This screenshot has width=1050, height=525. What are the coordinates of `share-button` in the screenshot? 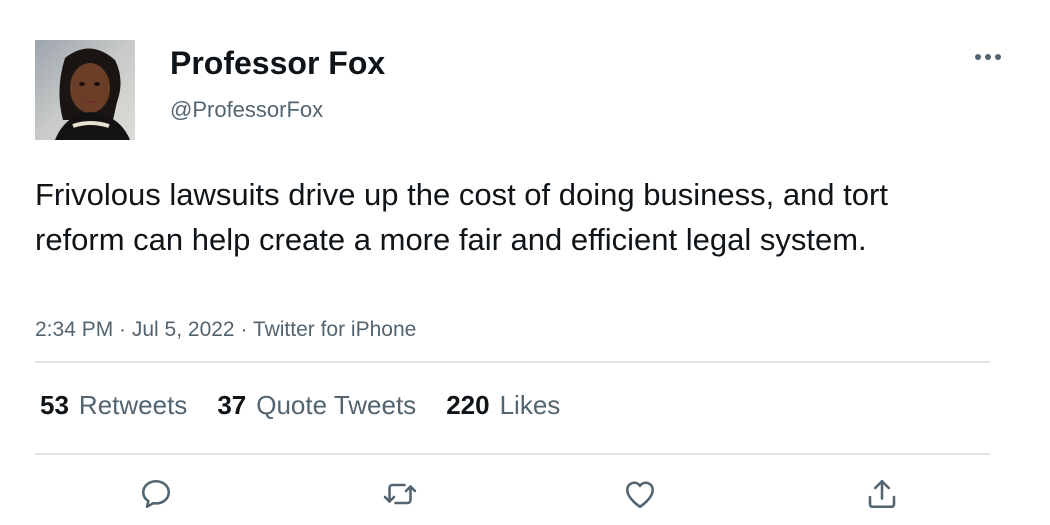 It's located at (882, 494).